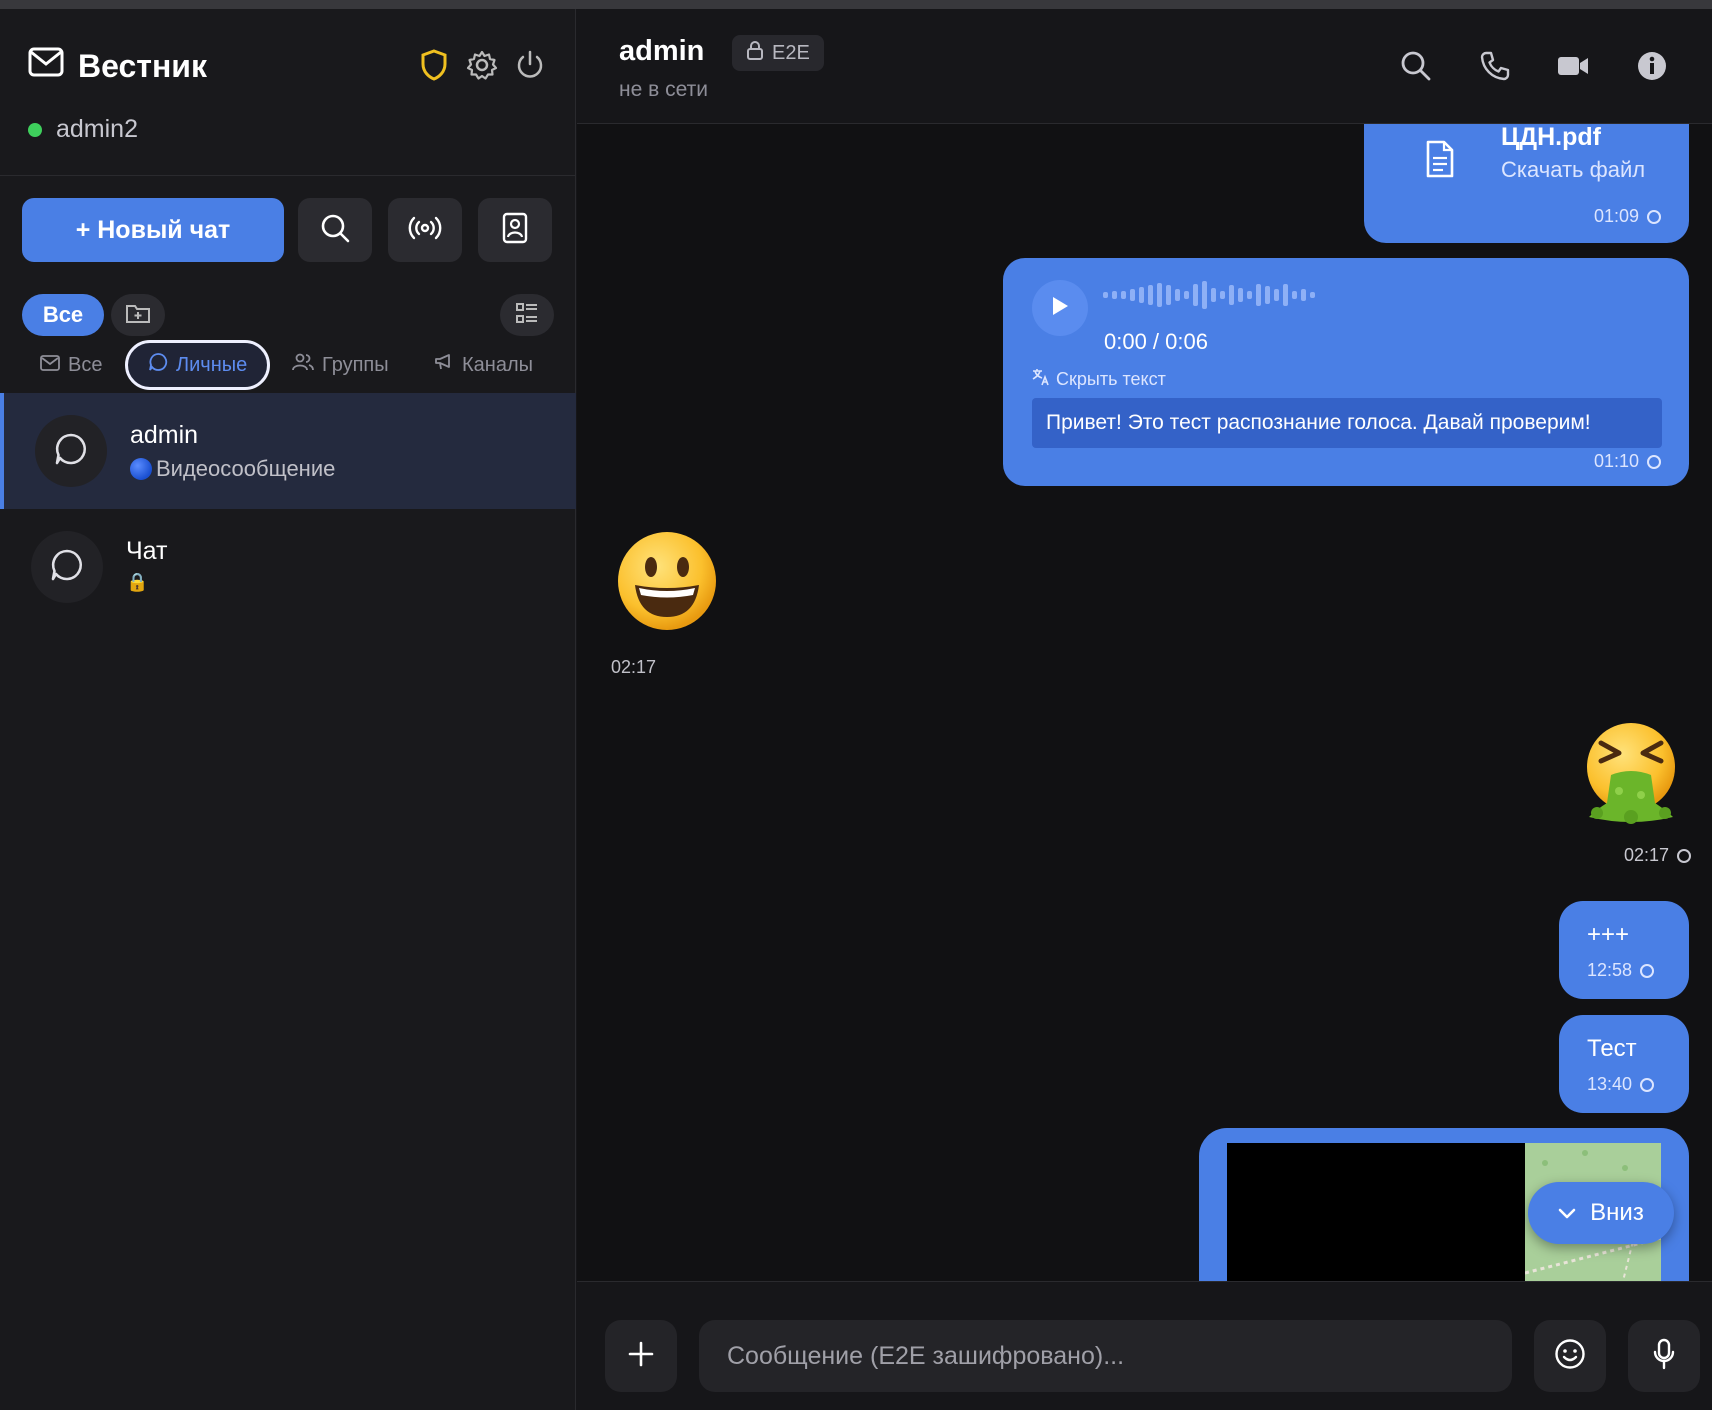 The height and width of the screenshot is (1410, 1712). I want to click on broadcast-icon, so click(425, 230).